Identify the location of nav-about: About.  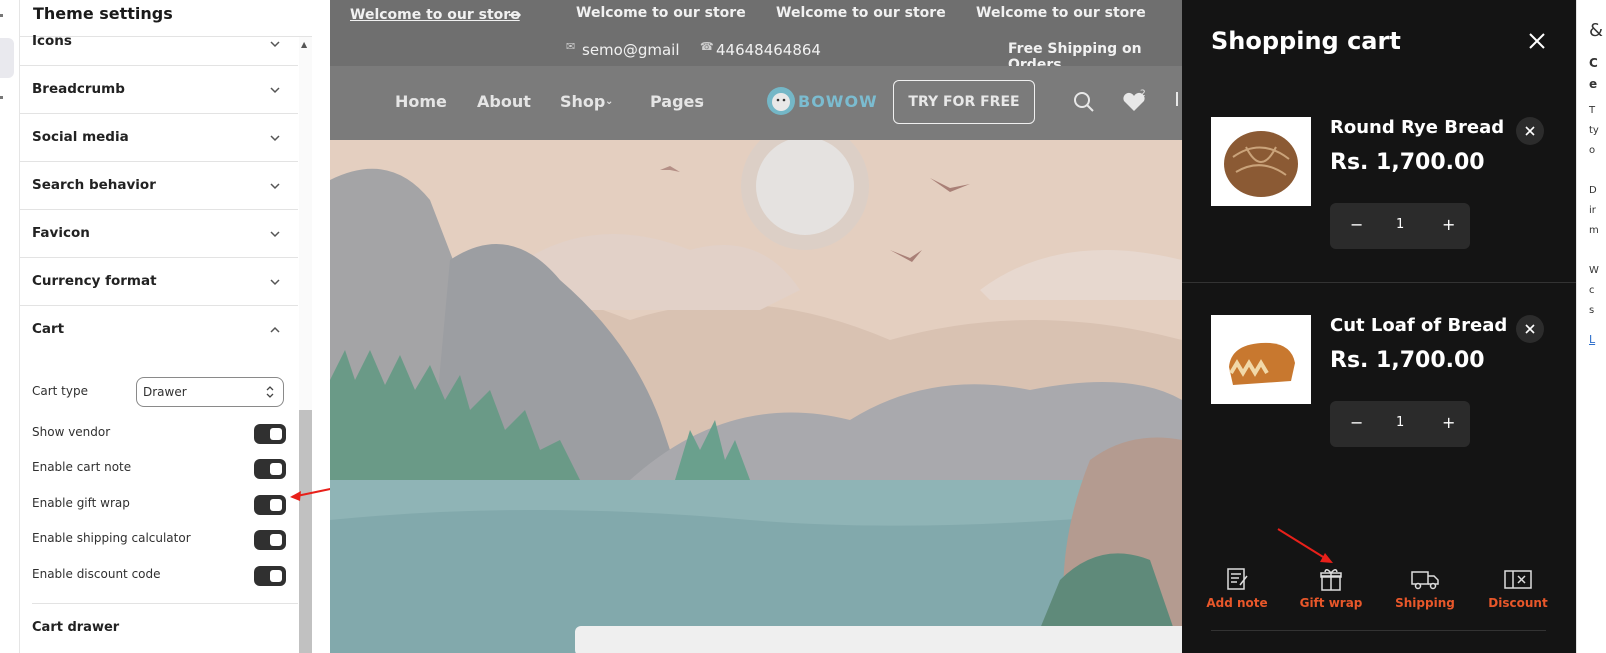
(504, 101).